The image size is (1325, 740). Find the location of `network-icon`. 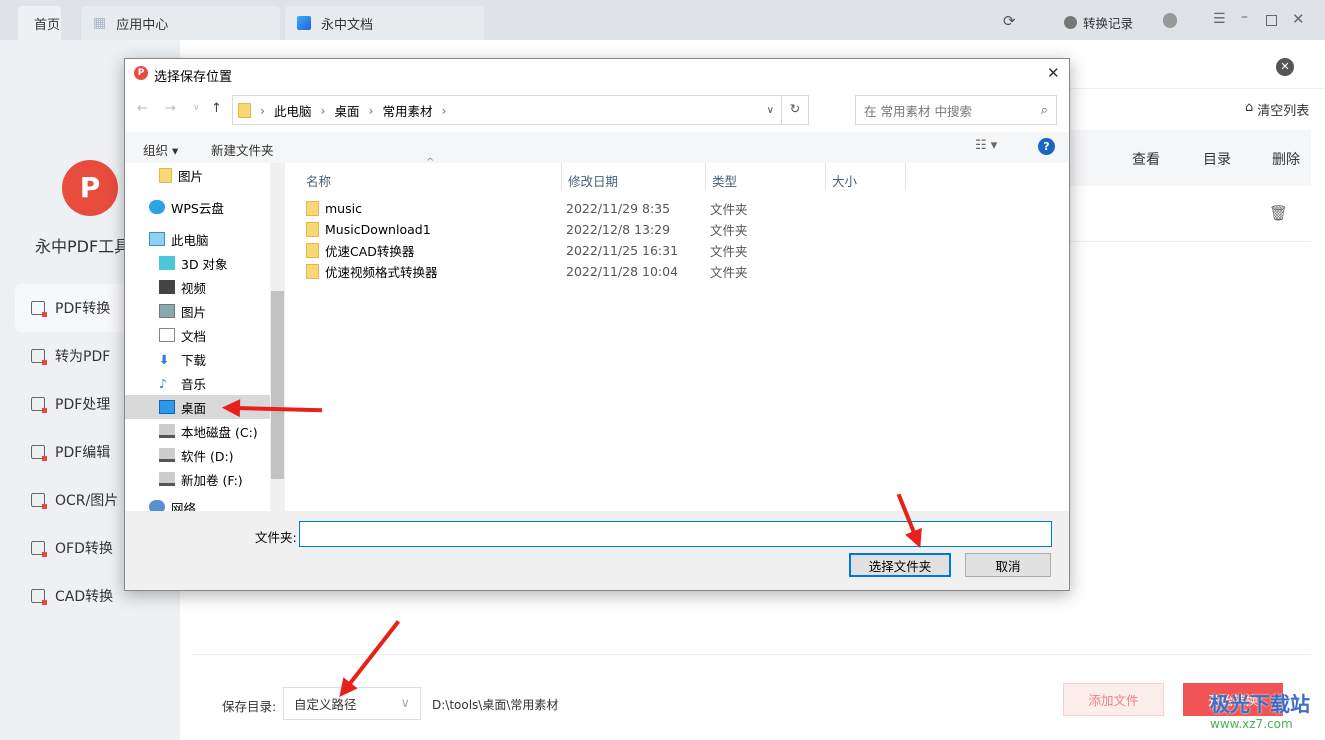

network-icon is located at coordinates (157, 505).